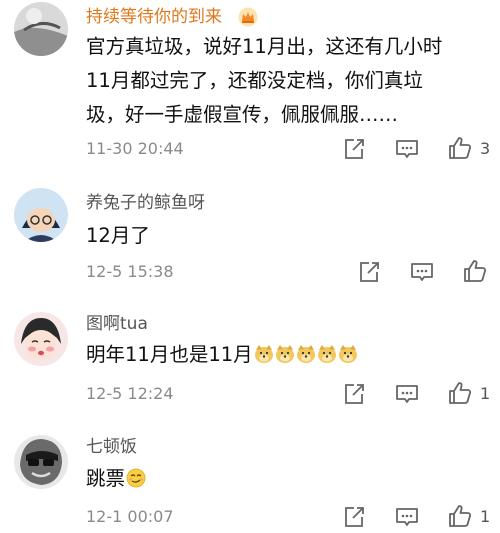 The width and height of the screenshot is (500, 533). Describe the element at coordinates (248, 17) in the screenshot. I see `crown-icon` at that location.